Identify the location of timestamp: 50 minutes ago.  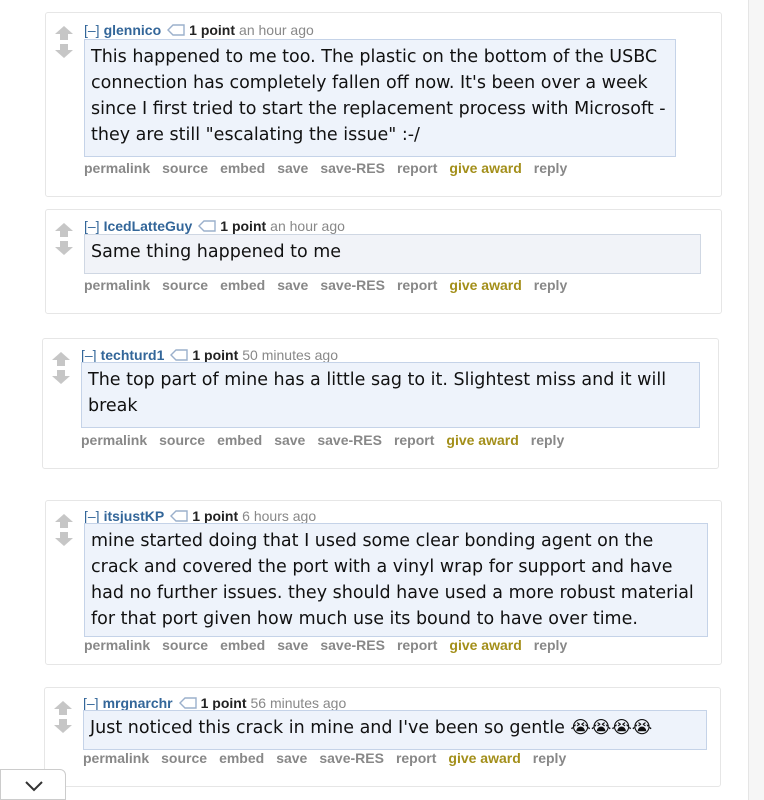
(290, 355).